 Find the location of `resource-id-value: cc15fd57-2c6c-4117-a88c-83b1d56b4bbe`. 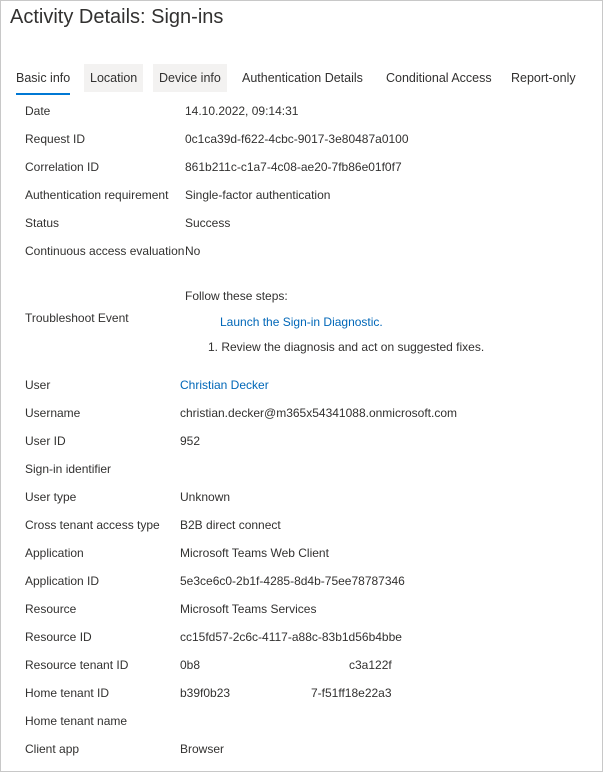

resource-id-value: cc15fd57-2c6c-4117-a88c-83b1d56b4bbe is located at coordinates (291, 637).